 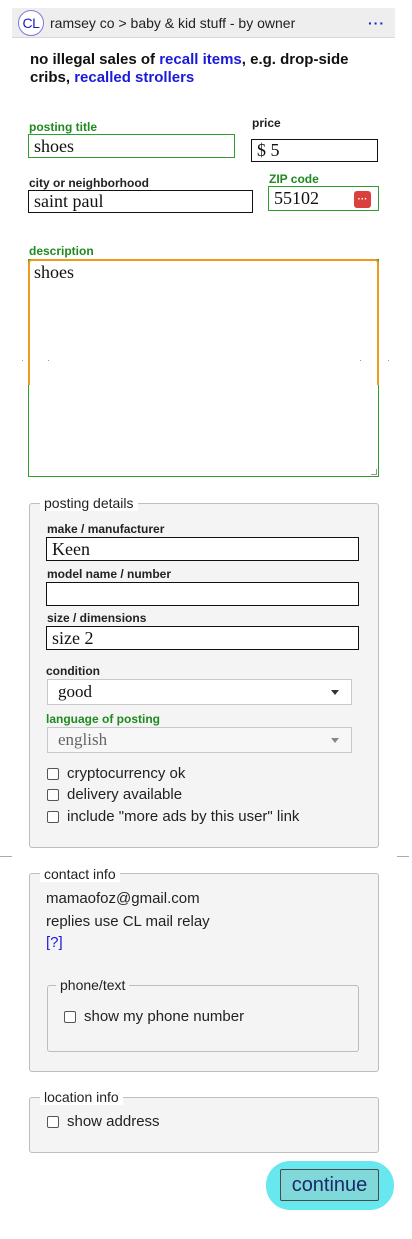 I want to click on delivery-checkbox-row: delivery available, so click(x=114, y=794).